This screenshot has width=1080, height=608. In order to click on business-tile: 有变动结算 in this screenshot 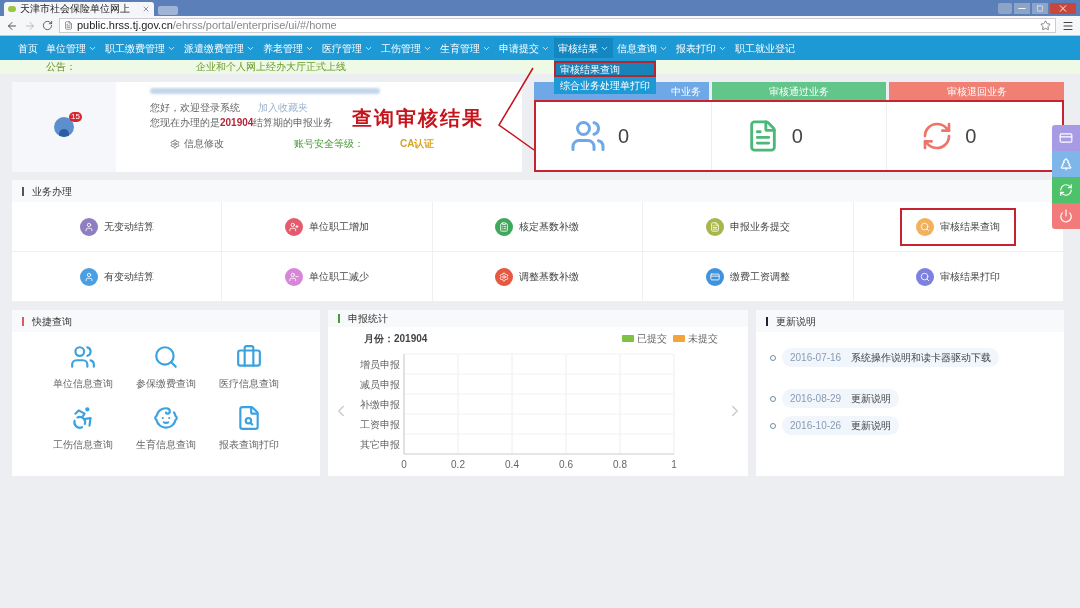, I will do `click(116, 276)`.